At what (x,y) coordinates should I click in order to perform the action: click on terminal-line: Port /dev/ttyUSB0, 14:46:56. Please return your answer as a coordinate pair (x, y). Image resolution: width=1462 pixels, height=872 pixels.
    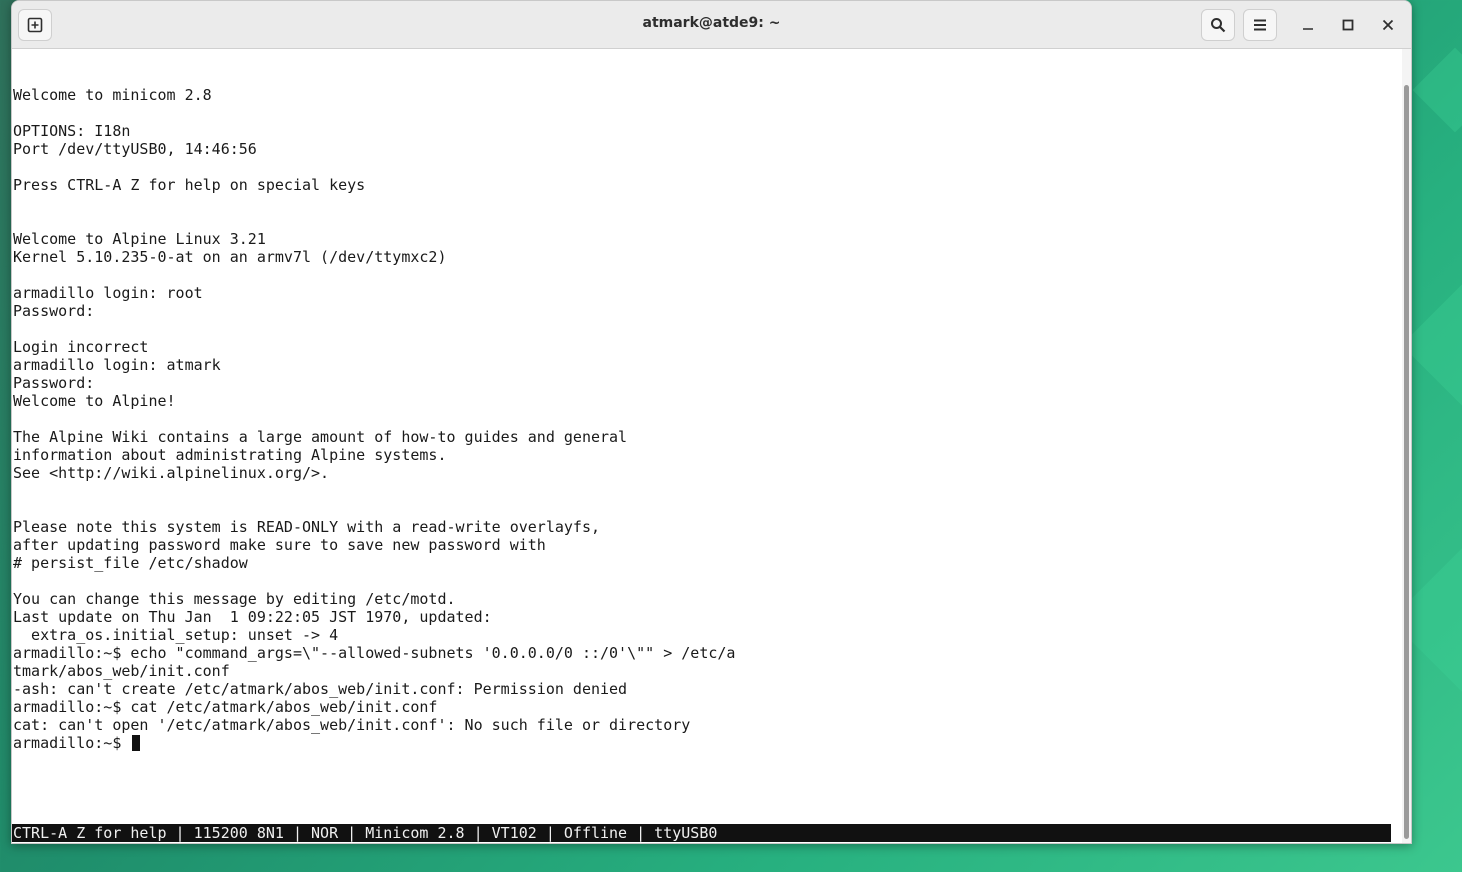
    Looking at the image, I should click on (135, 149).